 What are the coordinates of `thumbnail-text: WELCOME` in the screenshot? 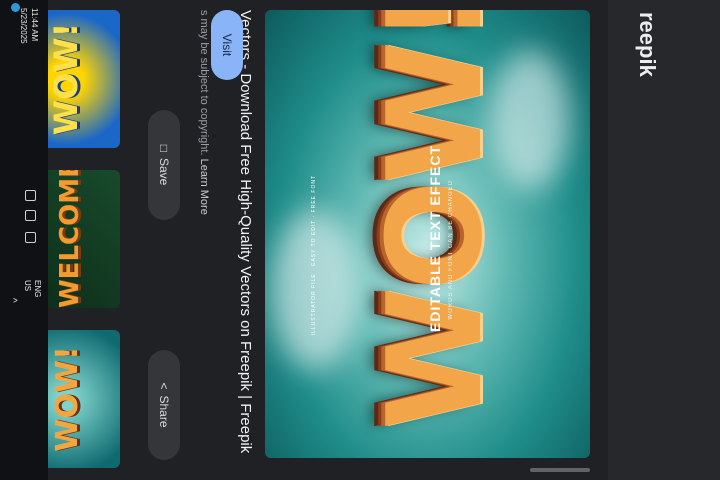 It's located at (70, 239).